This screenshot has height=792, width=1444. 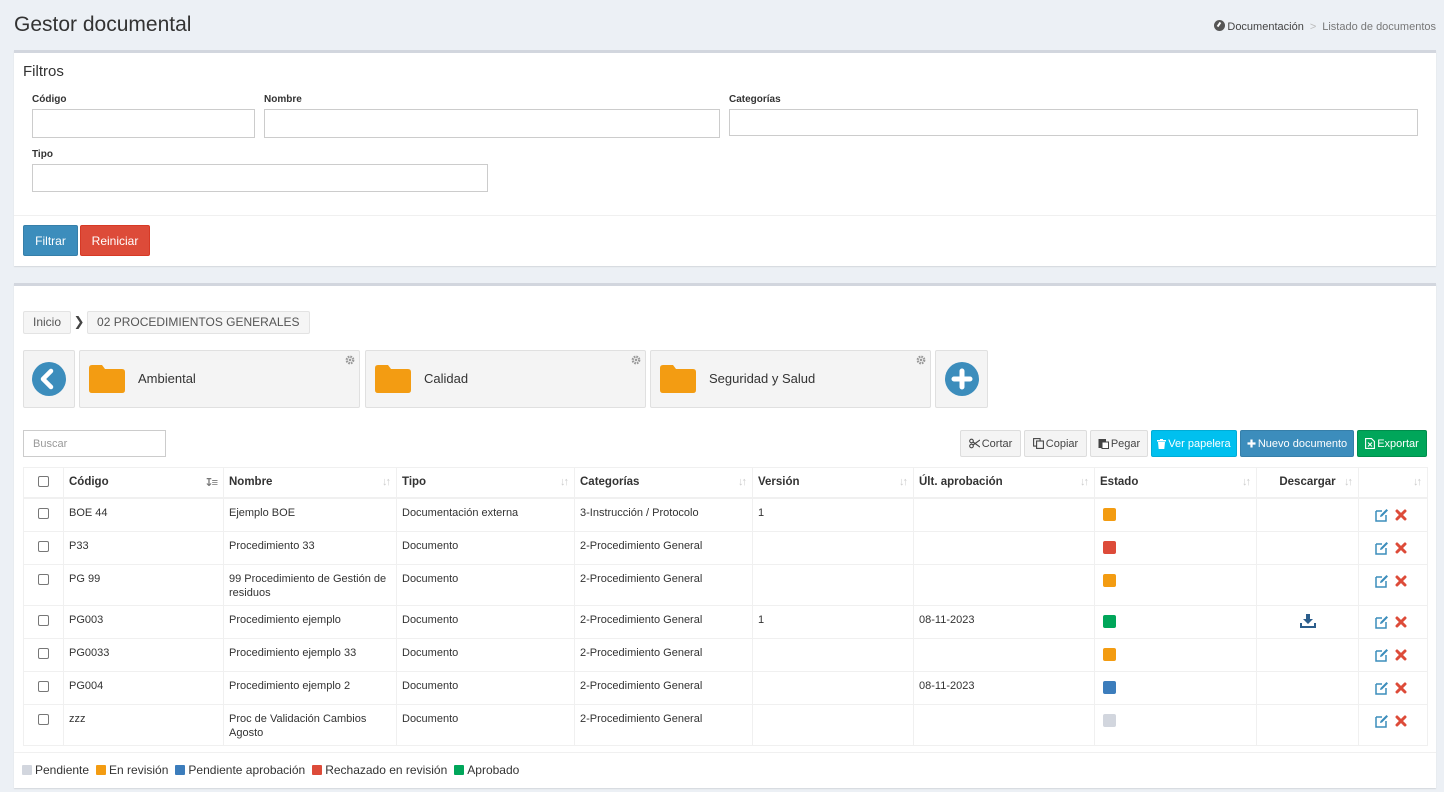 I want to click on add-folder-tile, so click(x=961, y=379).